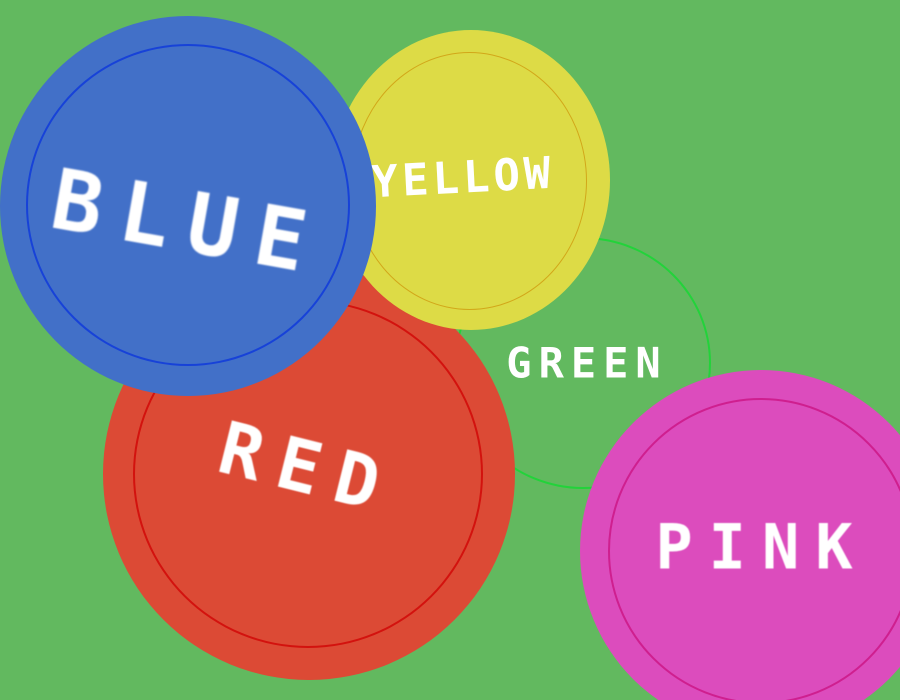 This screenshot has height=700, width=900. I want to click on yellow-circle-ring, so click(469, 181).